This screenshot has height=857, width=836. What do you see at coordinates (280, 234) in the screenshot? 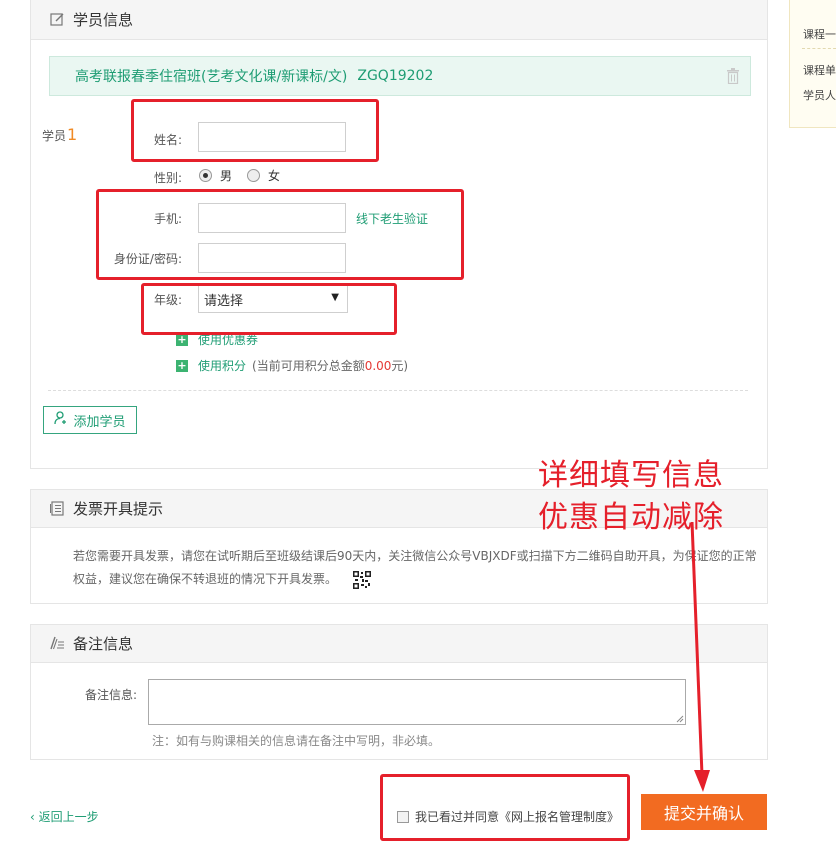
I see `annotation-box-phone-id` at bounding box center [280, 234].